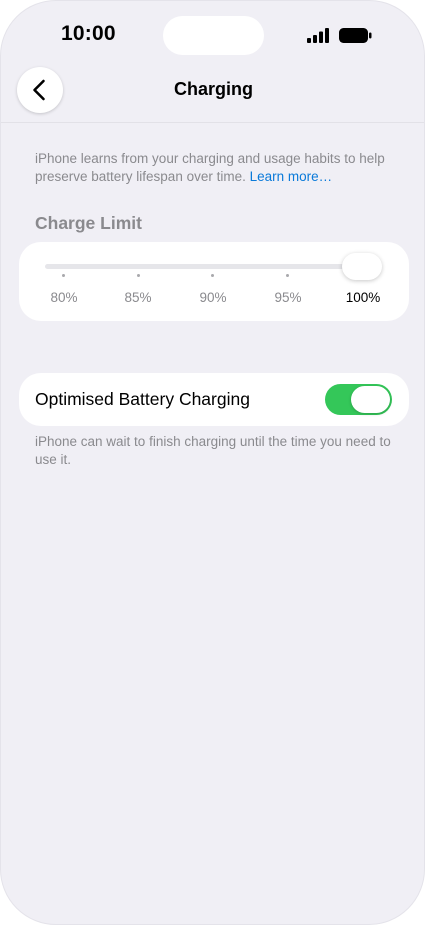 The width and height of the screenshot is (425, 925). Describe the element at coordinates (318, 35) in the screenshot. I see `cellular-signal-icon` at that location.